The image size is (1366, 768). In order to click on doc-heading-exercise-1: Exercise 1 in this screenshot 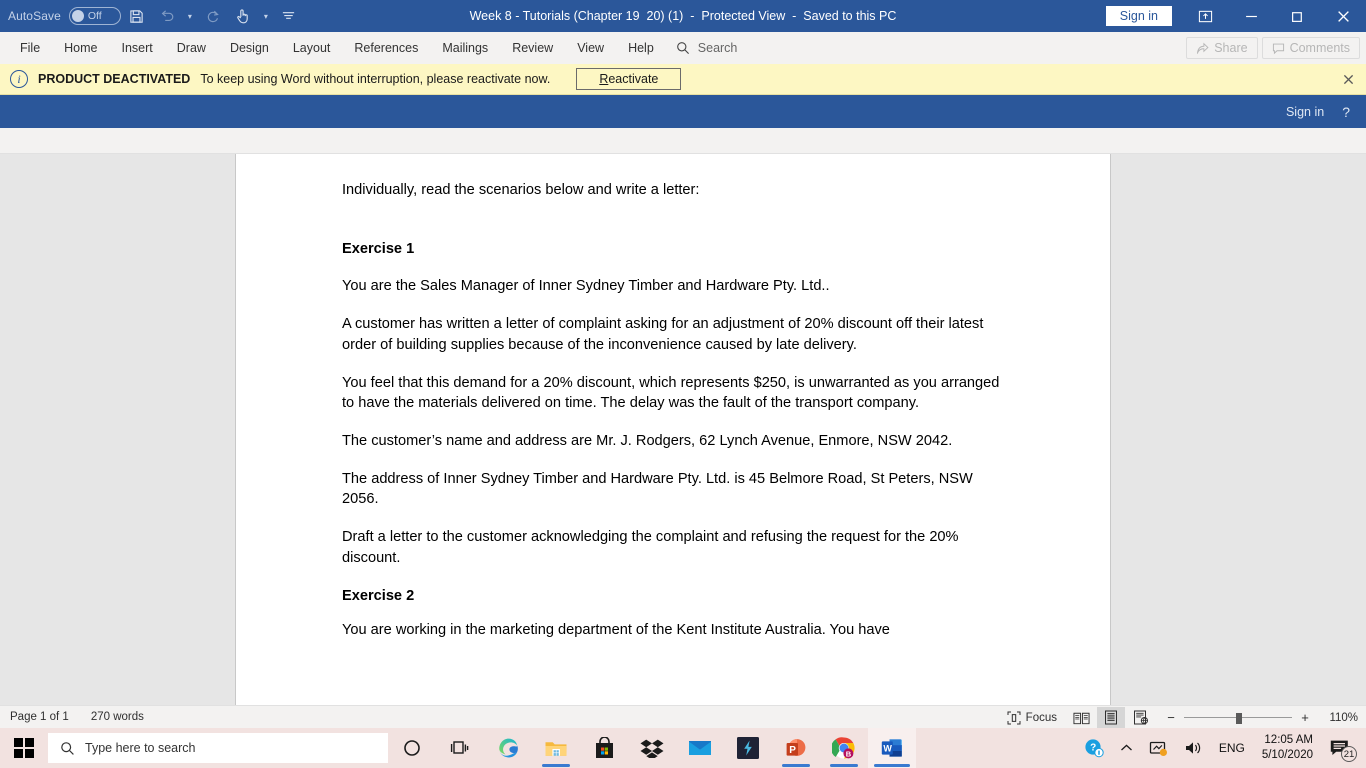, I will do `click(378, 248)`.